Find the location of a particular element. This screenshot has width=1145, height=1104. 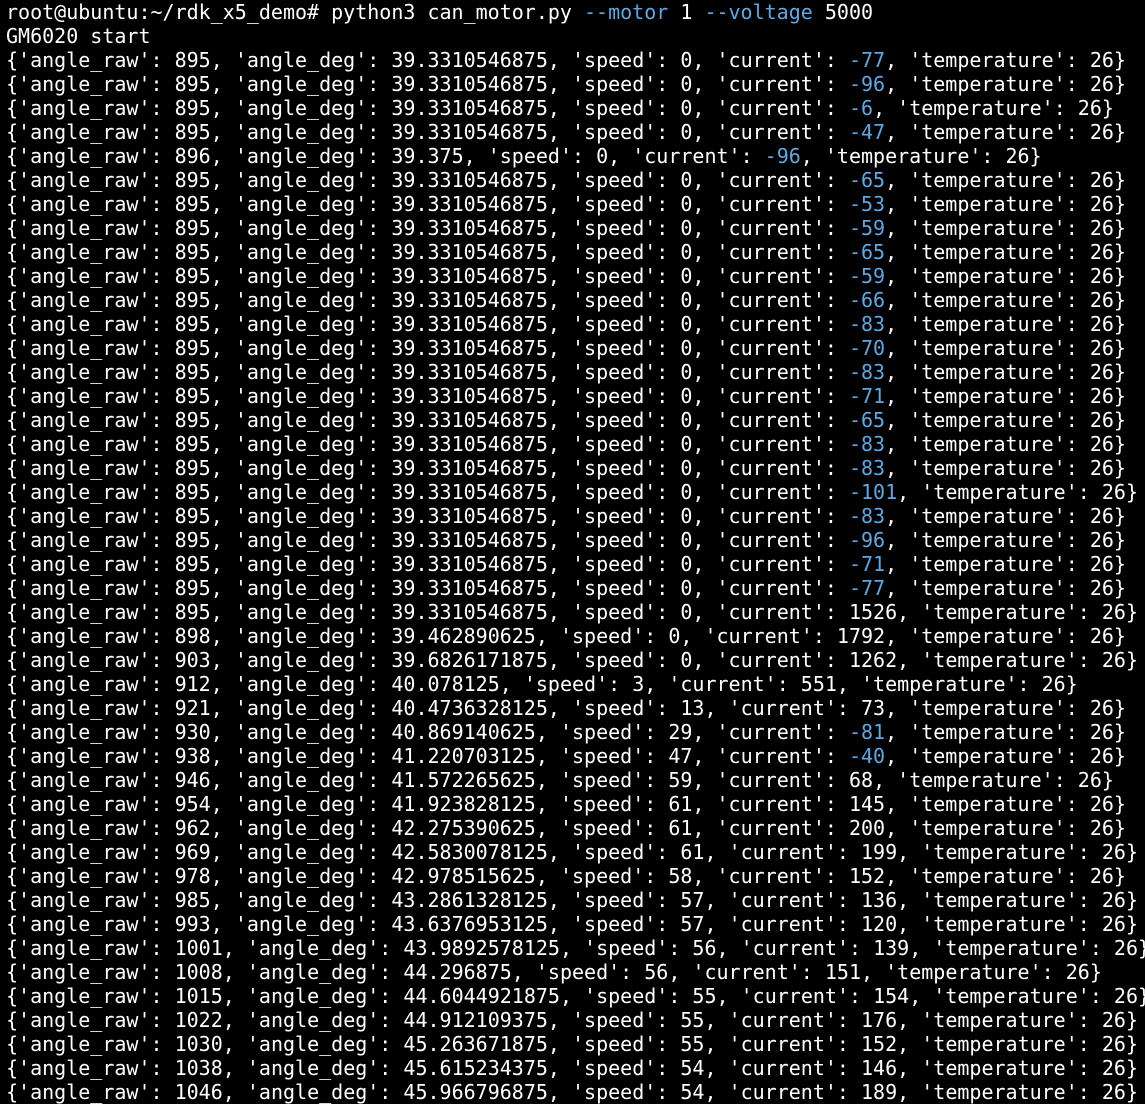

log-angle-raw-value: 946 is located at coordinates (192, 780).